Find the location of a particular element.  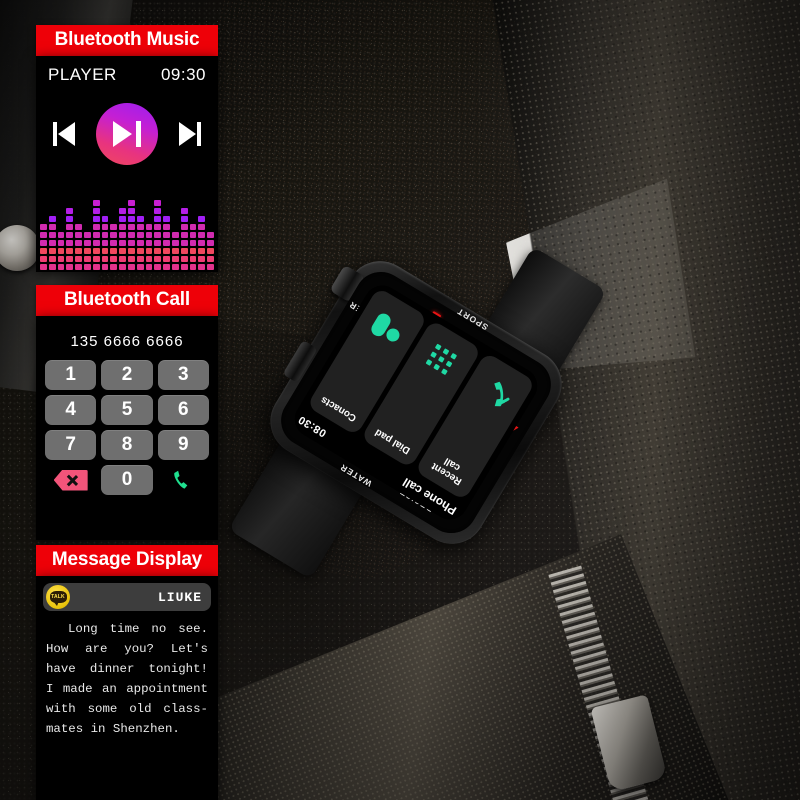

panel-banner-call: Bluetooth Call is located at coordinates (127, 300).